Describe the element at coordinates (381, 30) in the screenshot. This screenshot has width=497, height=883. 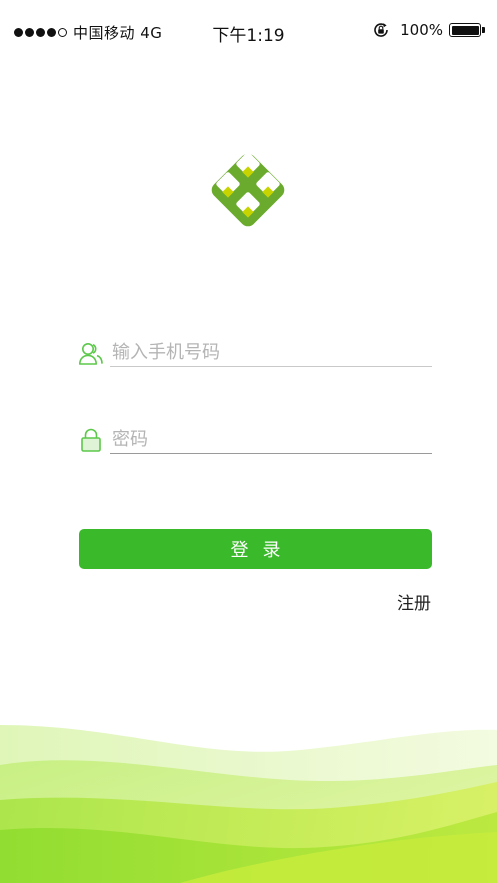
I see `rotation-lock-icon` at that location.